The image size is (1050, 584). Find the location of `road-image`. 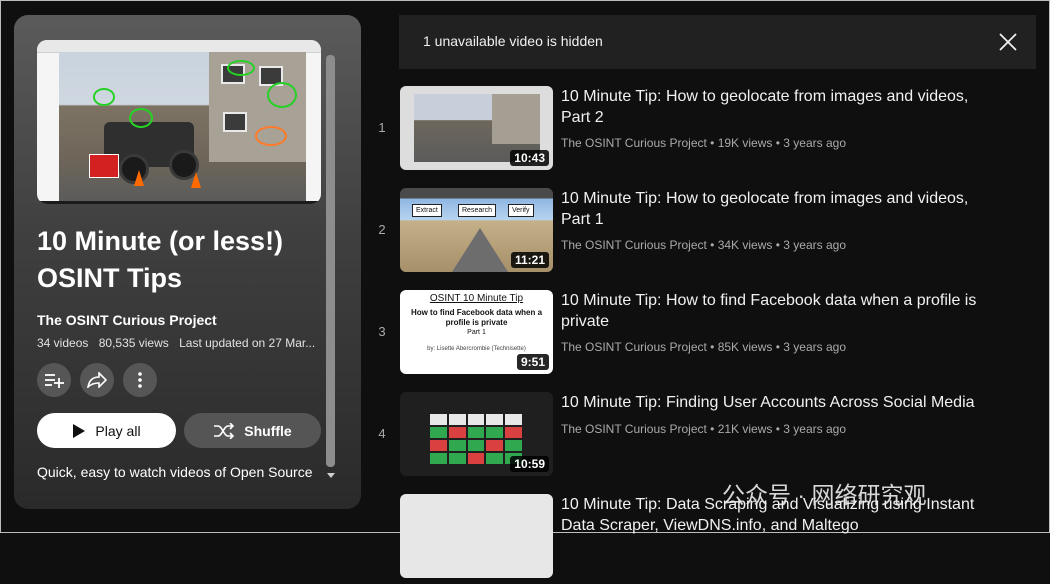

road-image is located at coordinates (480, 250).